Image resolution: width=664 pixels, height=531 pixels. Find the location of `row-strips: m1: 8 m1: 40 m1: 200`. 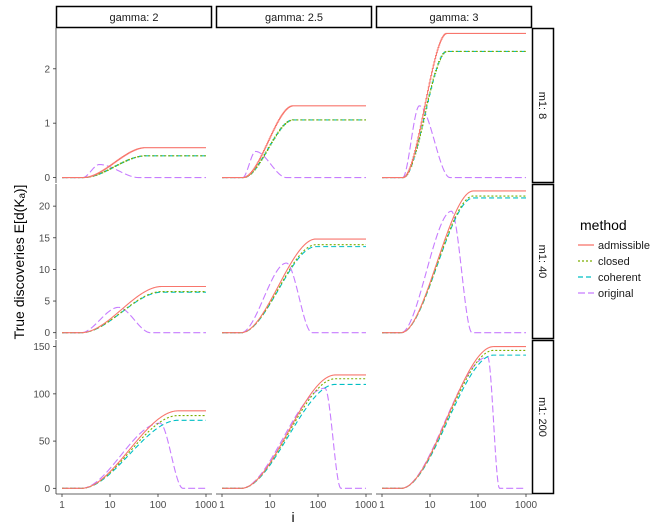

row-strips: m1: 8 m1: 40 m1: 200 is located at coordinates (543, 261).